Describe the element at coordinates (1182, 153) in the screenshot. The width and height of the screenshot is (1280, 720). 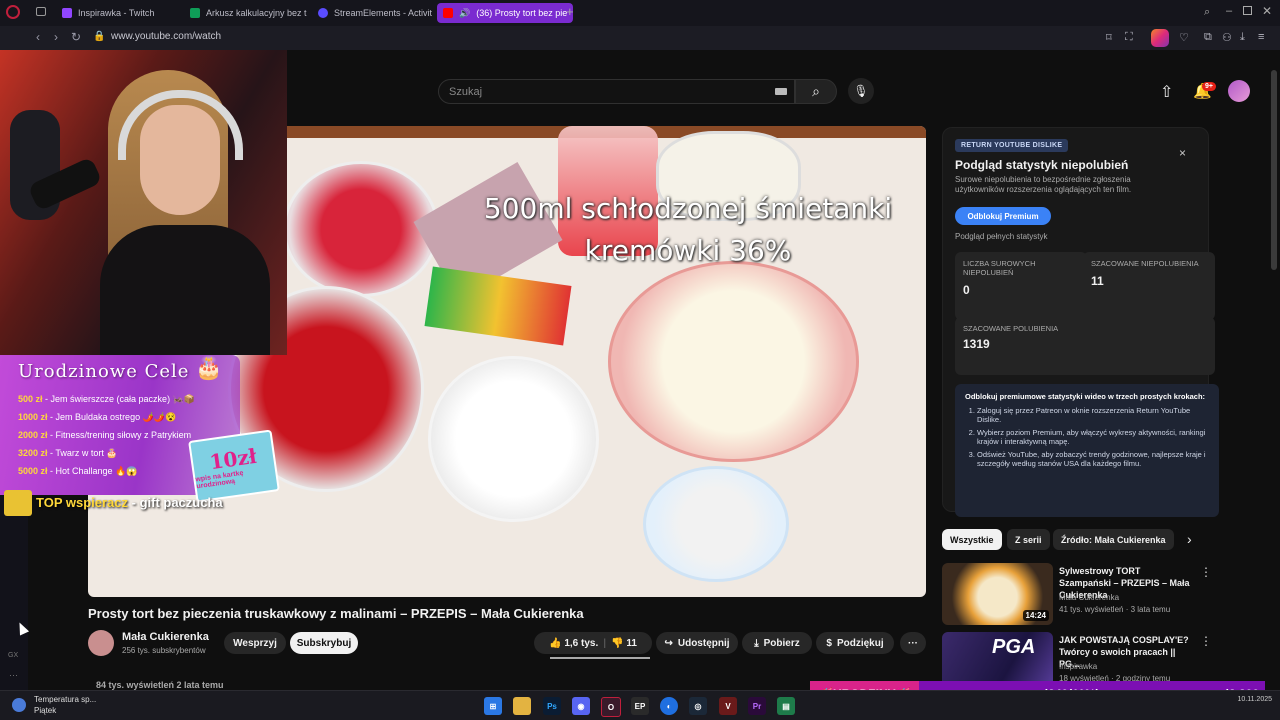
I see `ryd-close-icon: ×` at that location.